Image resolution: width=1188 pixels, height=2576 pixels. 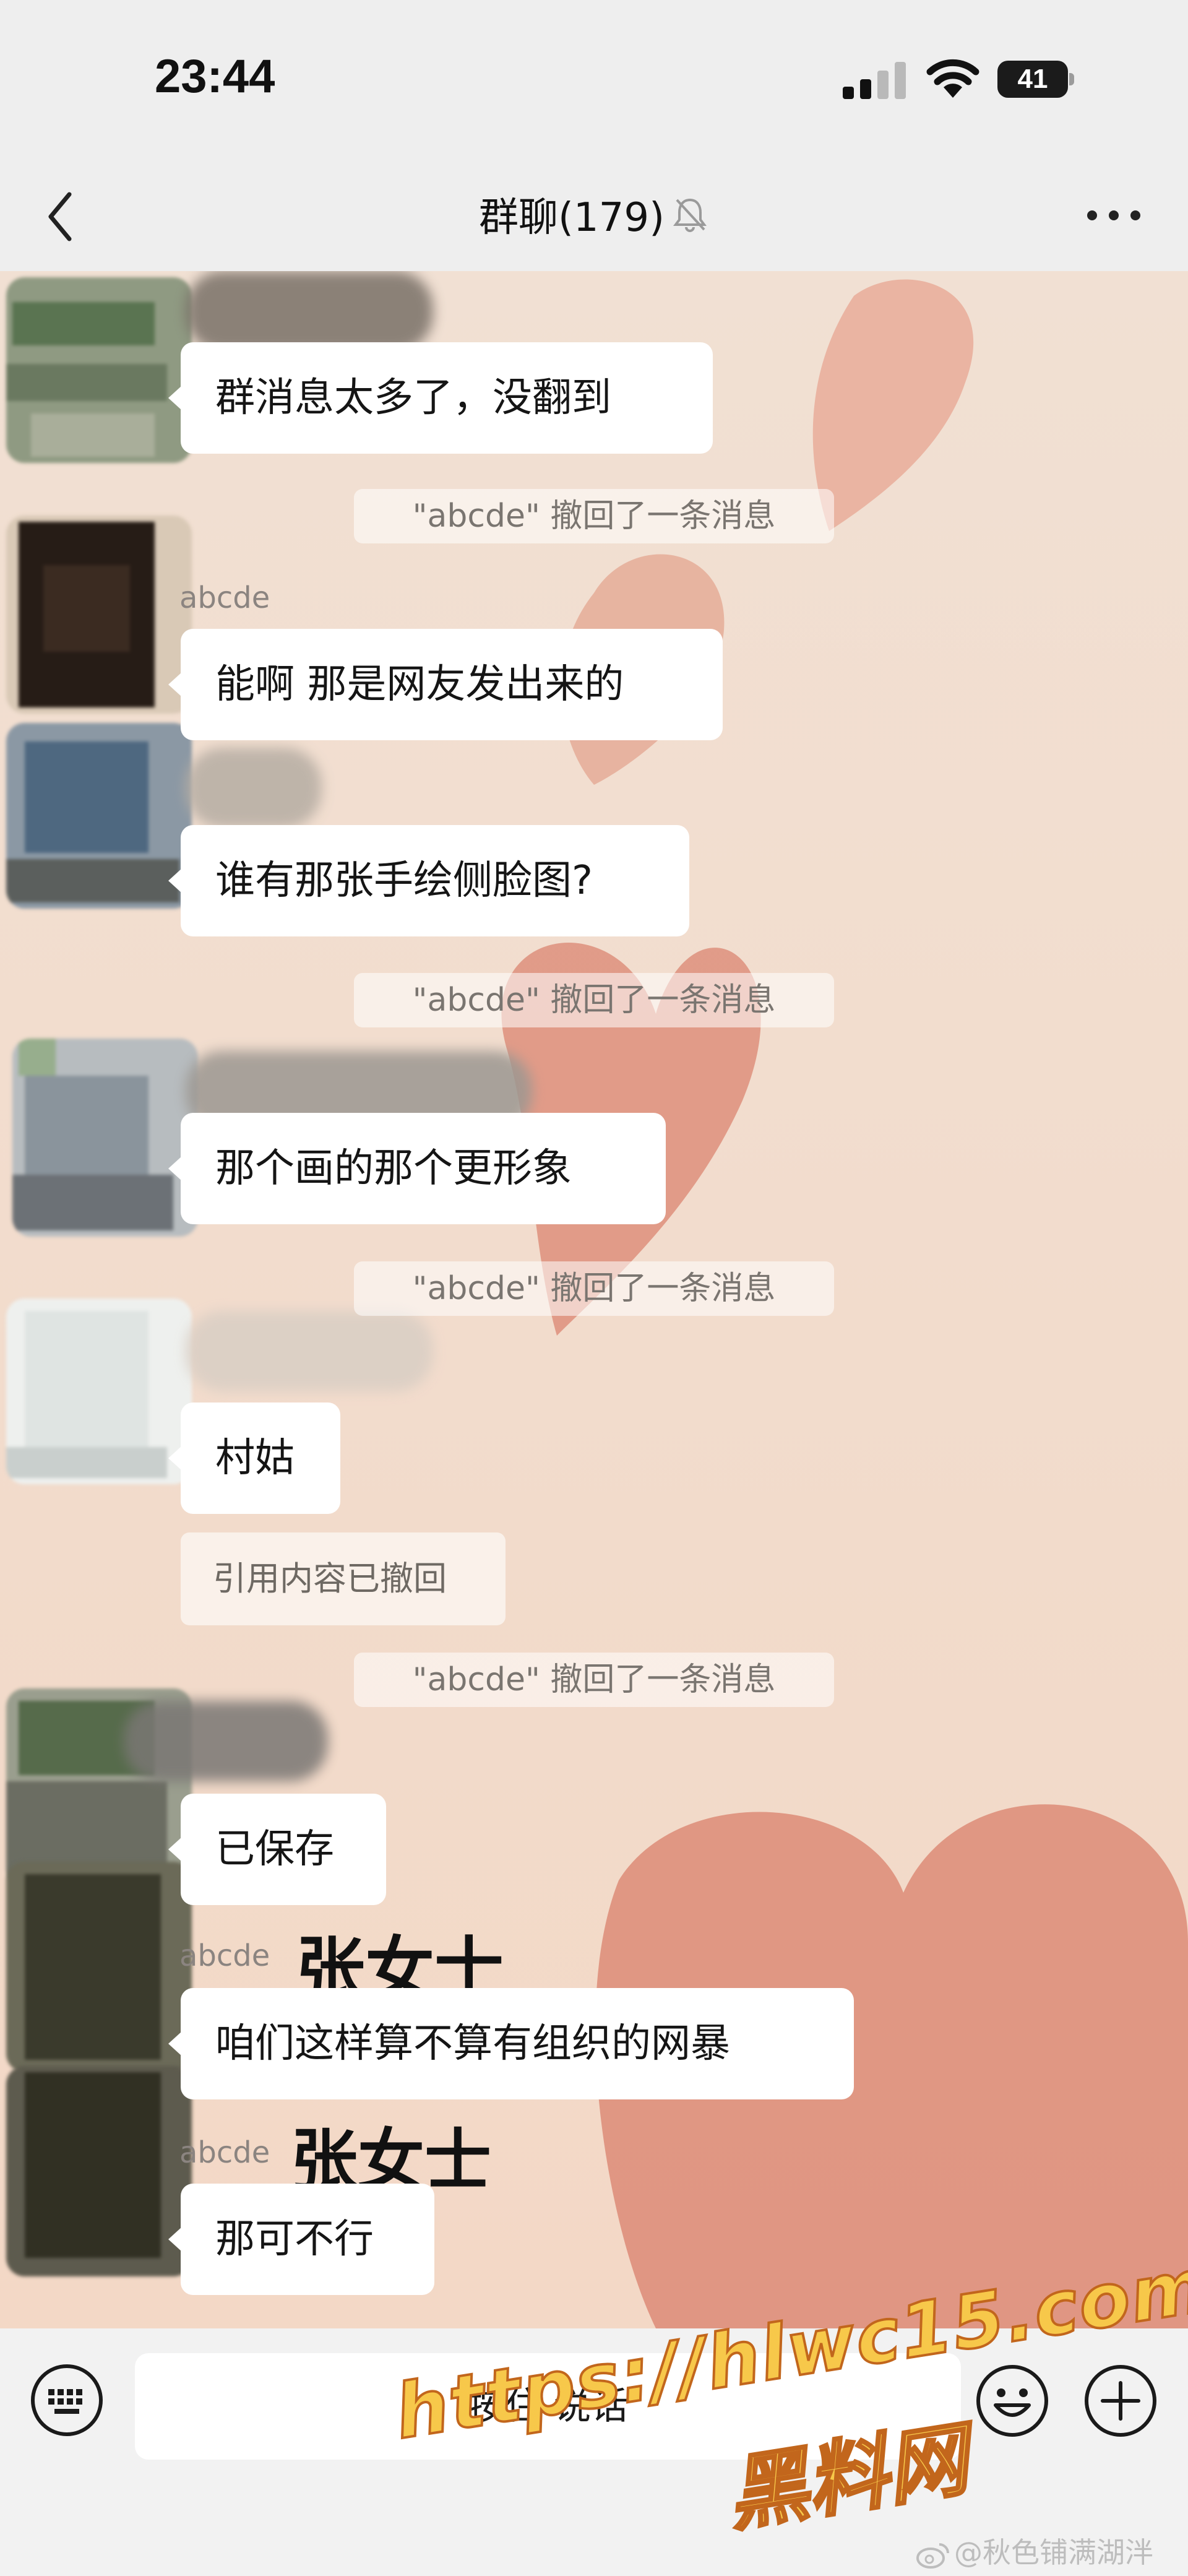 What do you see at coordinates (445, 684) in the screenshot?
I see `message-bubble: 能啊 那是网友发出来的` at bounding box center [445, 684].